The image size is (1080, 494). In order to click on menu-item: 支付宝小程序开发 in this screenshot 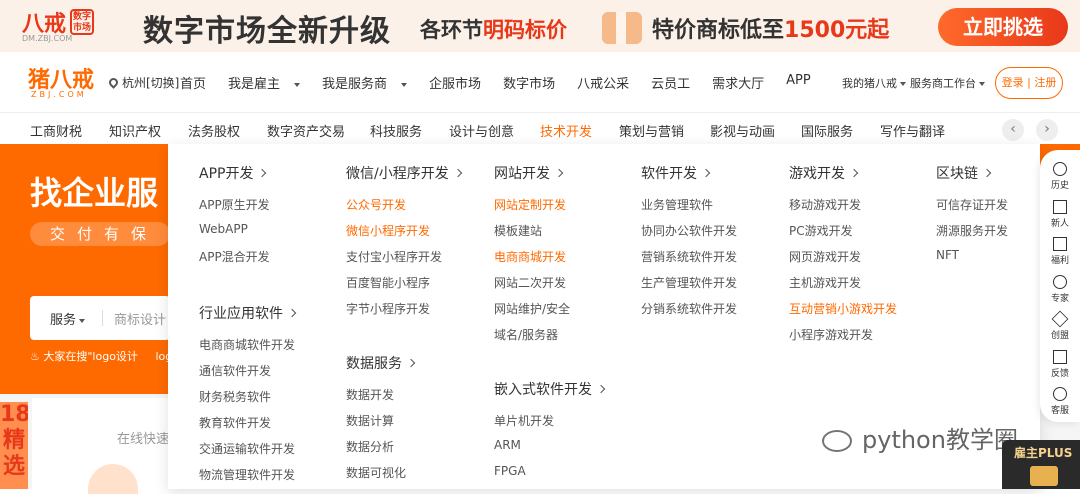, I will do `click(394, 256)`.